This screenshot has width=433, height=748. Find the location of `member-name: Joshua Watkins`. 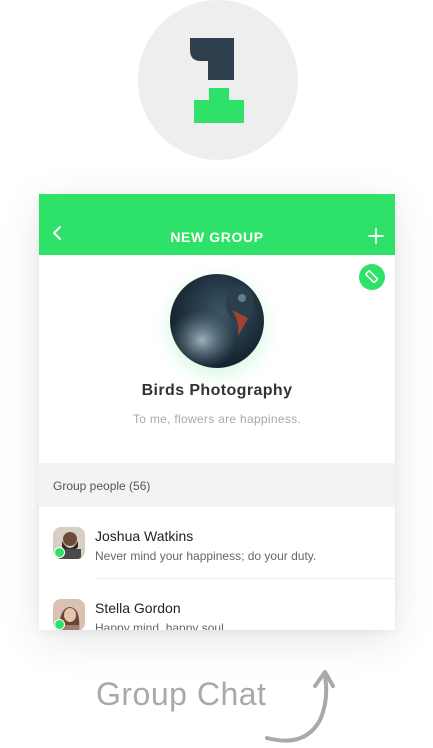

member-name: Joshua Watkins is located at coordinates (144, 536).